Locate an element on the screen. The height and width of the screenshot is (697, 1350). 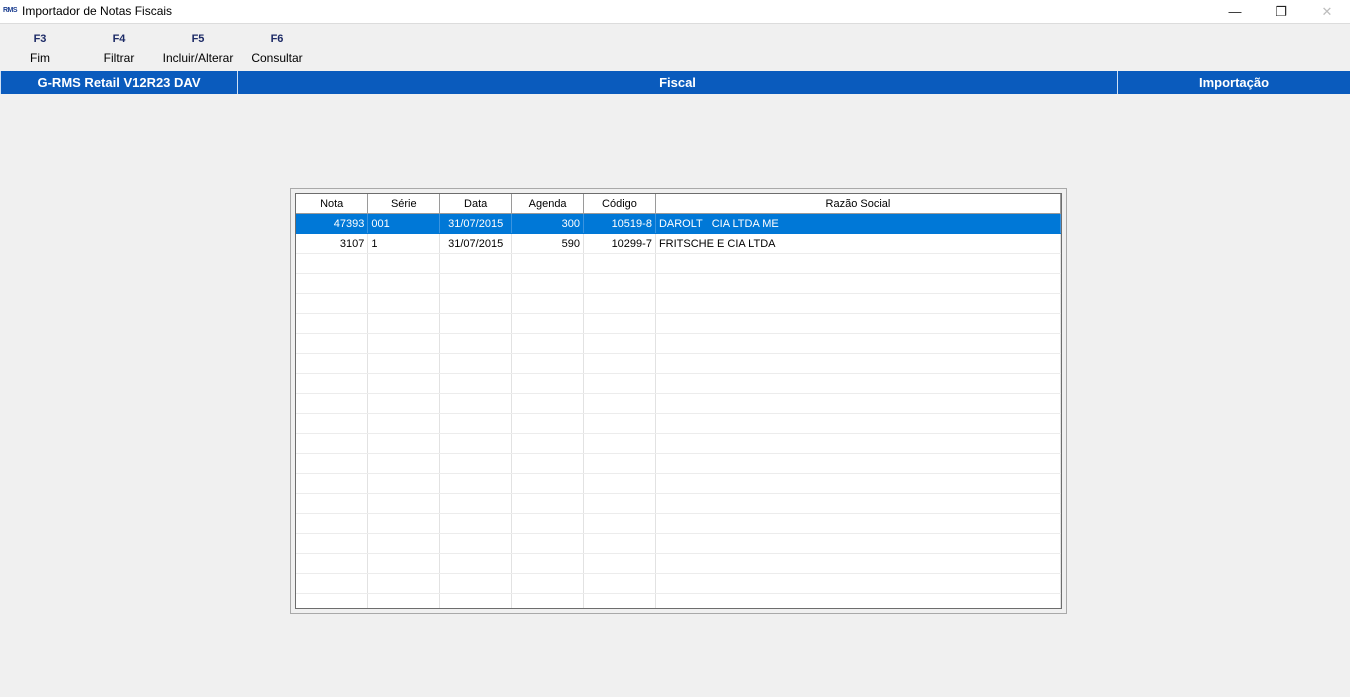
title-bar: RMS Importador de Notas Fiscais — ❐ ✕ is located at coordinates (675, 12).